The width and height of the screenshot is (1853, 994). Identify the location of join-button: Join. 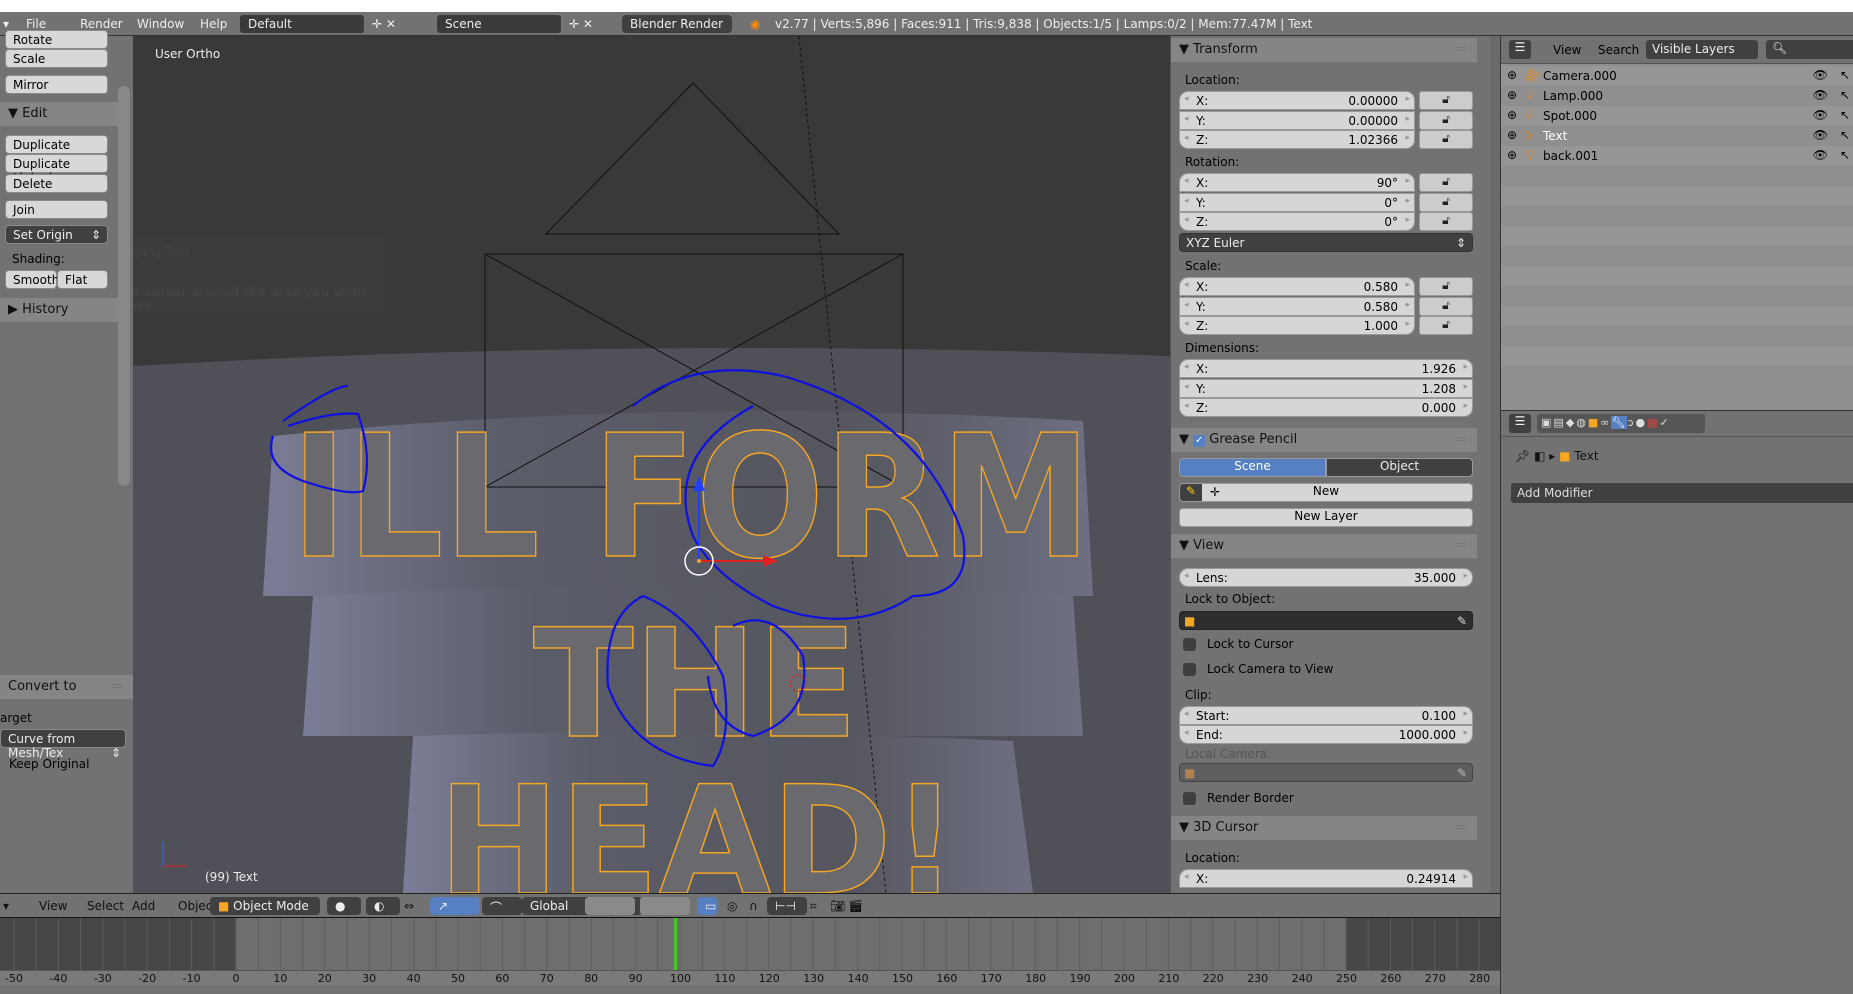
(56, 209).